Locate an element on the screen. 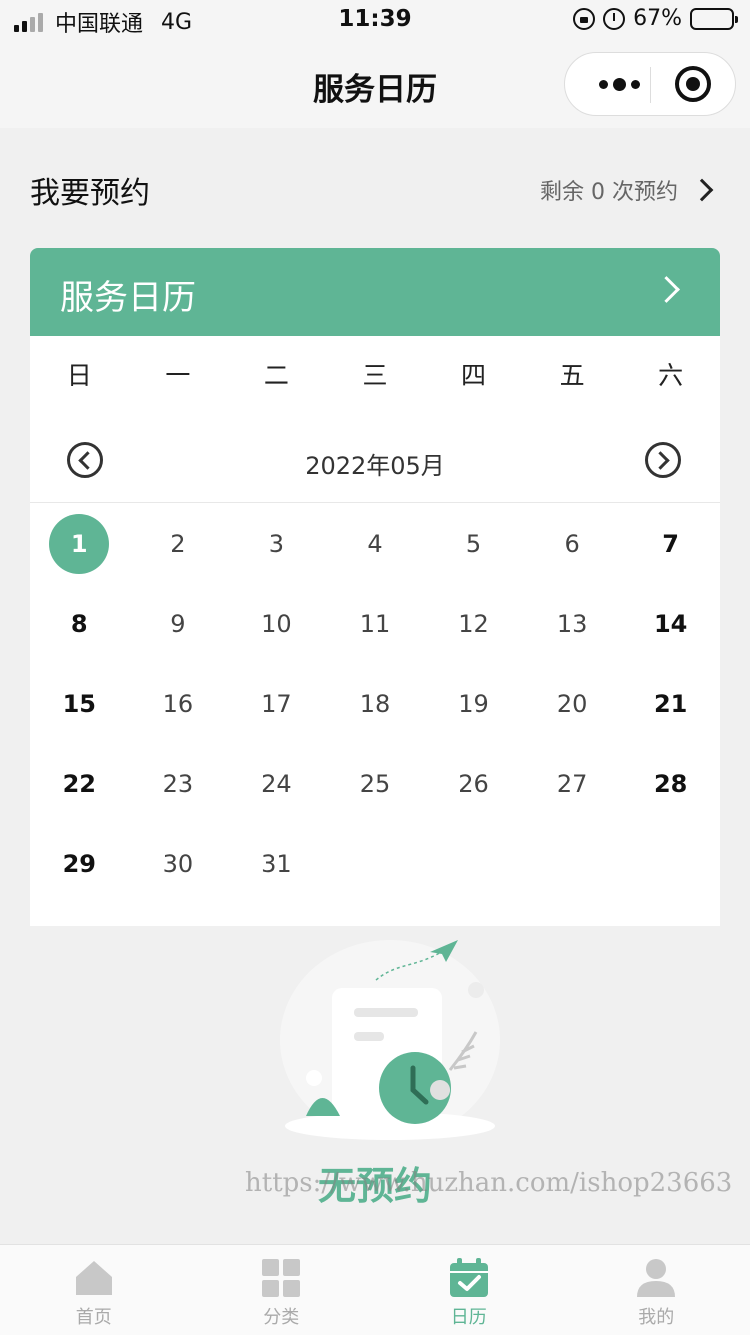  prev-month-icon is located at coordinates (85, 460).